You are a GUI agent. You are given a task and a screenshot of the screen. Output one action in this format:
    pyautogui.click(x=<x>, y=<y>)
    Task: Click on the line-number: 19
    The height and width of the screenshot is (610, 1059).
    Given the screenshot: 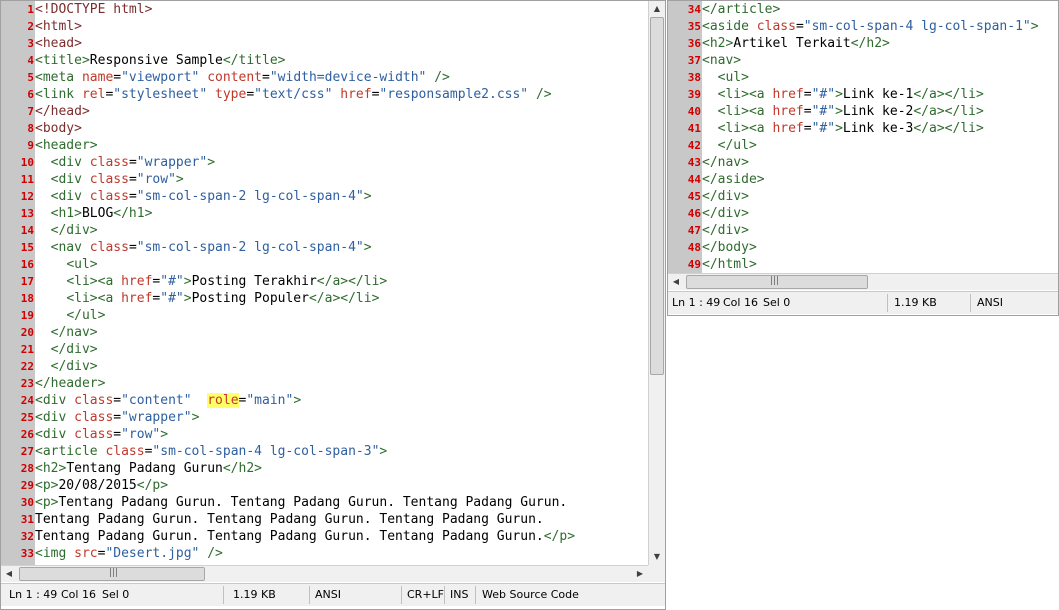 What is the action you would take?
    pyautogui.click(x=27, y=315)
    